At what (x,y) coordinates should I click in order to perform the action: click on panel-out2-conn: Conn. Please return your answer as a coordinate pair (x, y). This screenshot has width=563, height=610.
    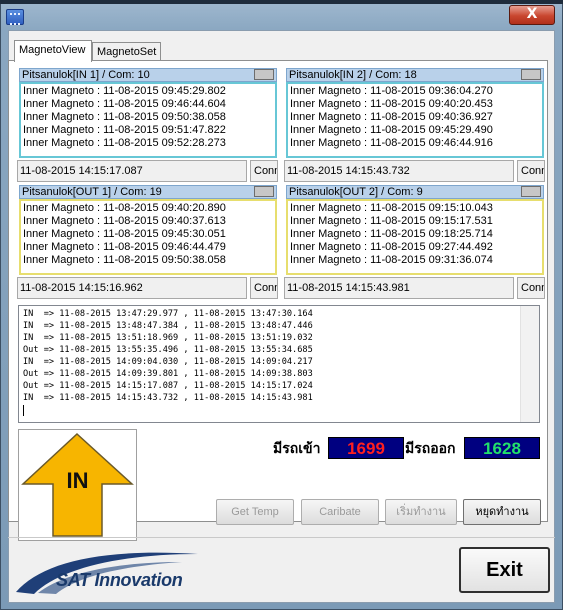
    Looking at the image, I should click on (531, 288).